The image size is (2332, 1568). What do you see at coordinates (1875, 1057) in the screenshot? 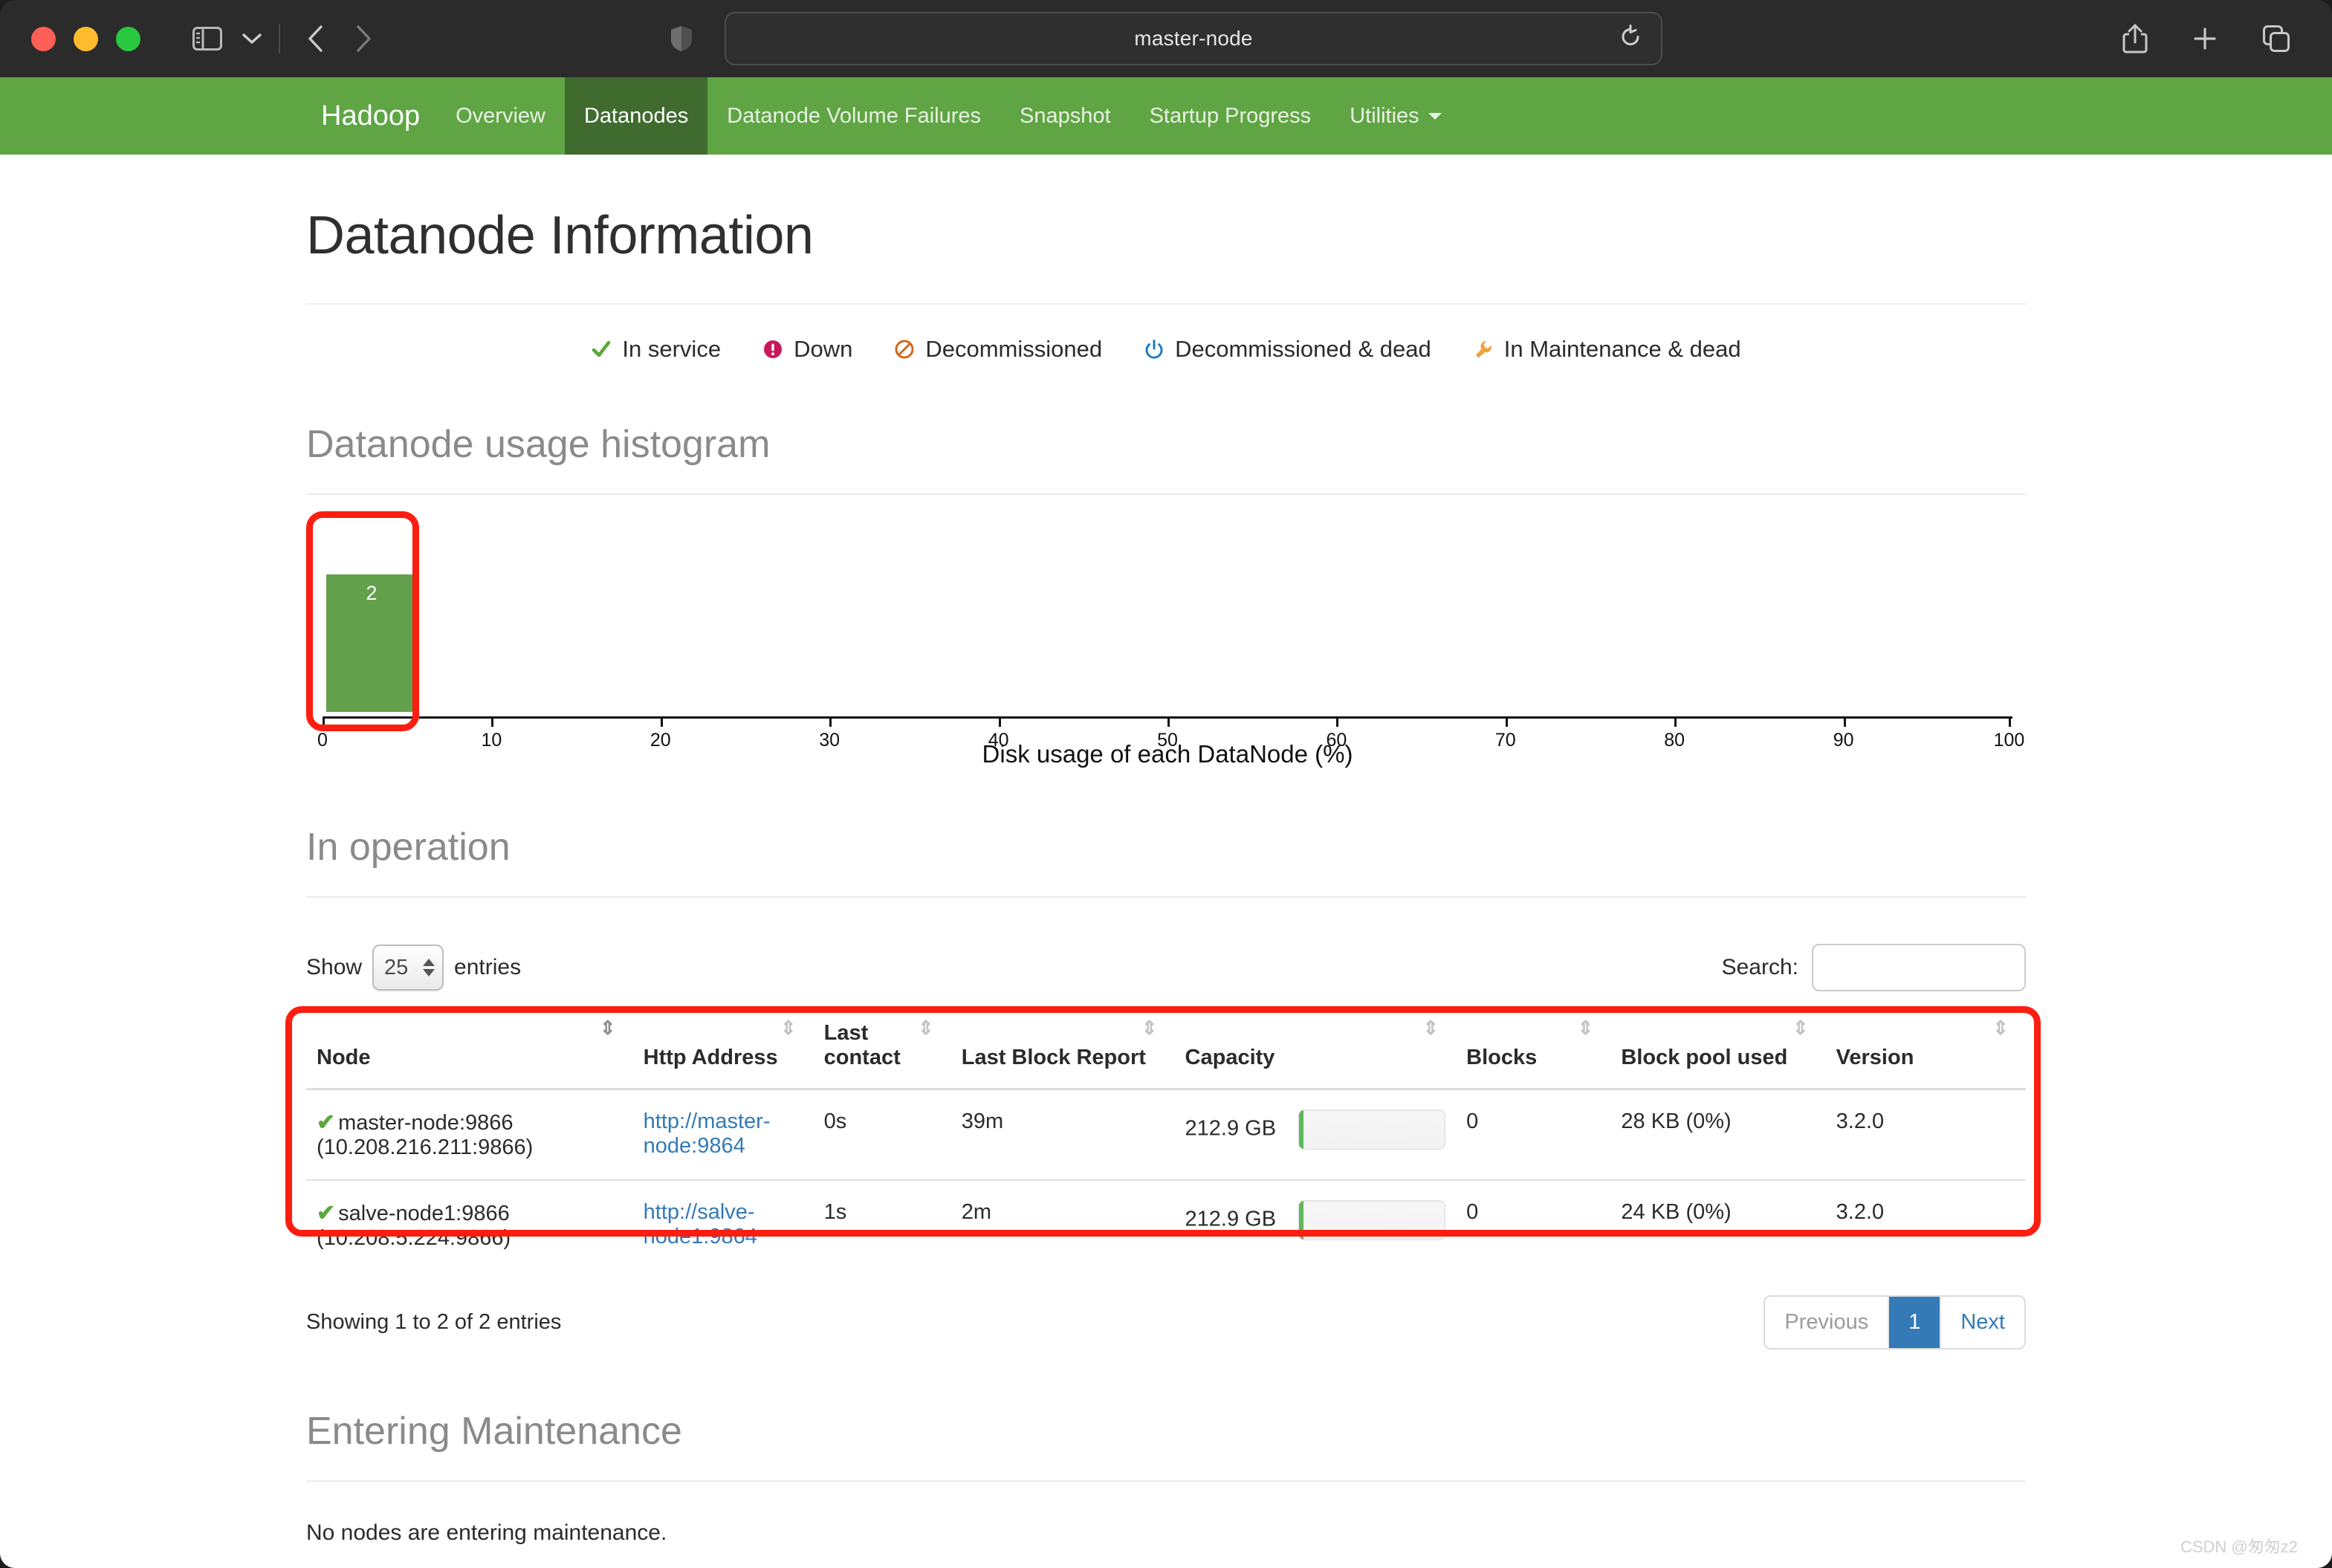
I see `column-label: Version` at bounding box center [1875, 1057].